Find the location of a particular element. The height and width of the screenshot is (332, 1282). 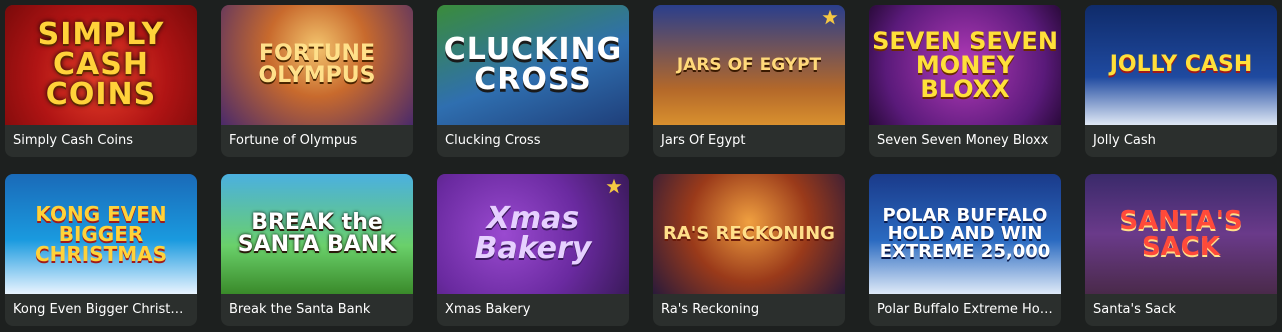

game-thumbnail: RA'S RECKONING is located at coordinates (749, 234).